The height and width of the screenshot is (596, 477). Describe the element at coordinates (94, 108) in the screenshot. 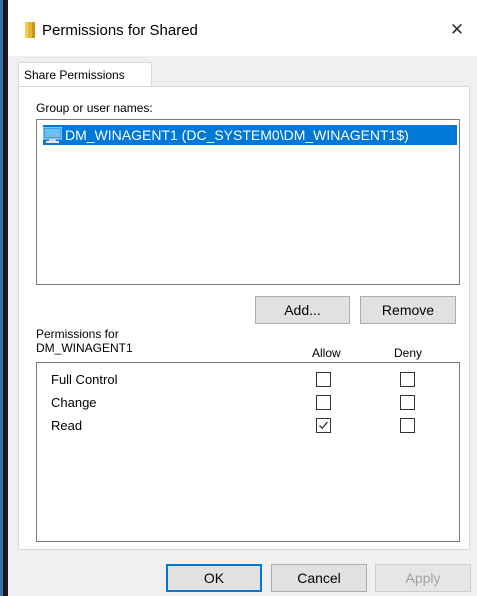

I see `group-or-user-names-label: Group or user names:` at that location.